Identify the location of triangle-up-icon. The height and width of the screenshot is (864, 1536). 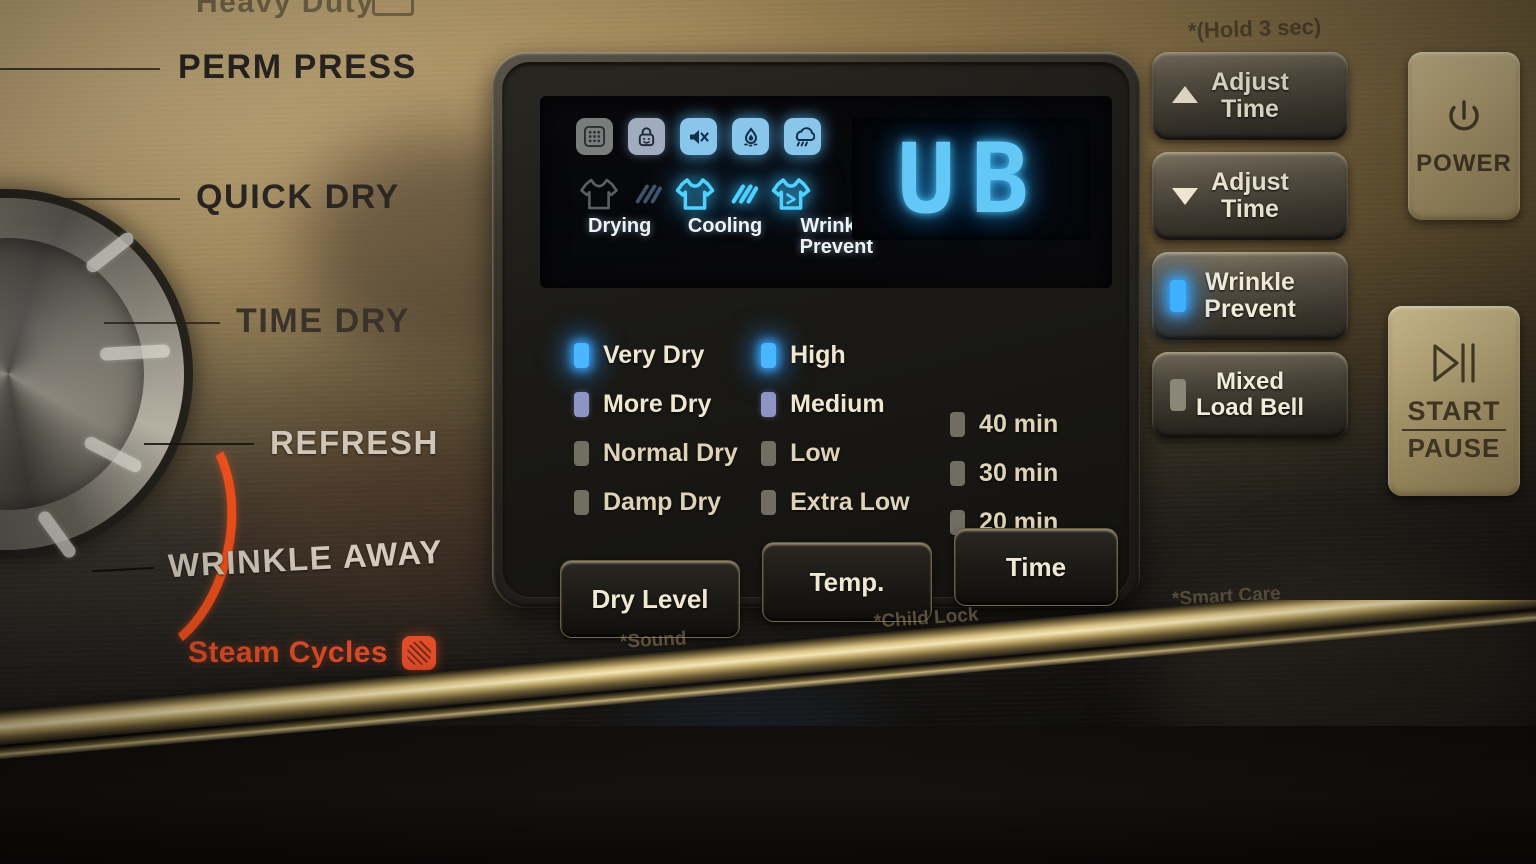
(1185, 94).